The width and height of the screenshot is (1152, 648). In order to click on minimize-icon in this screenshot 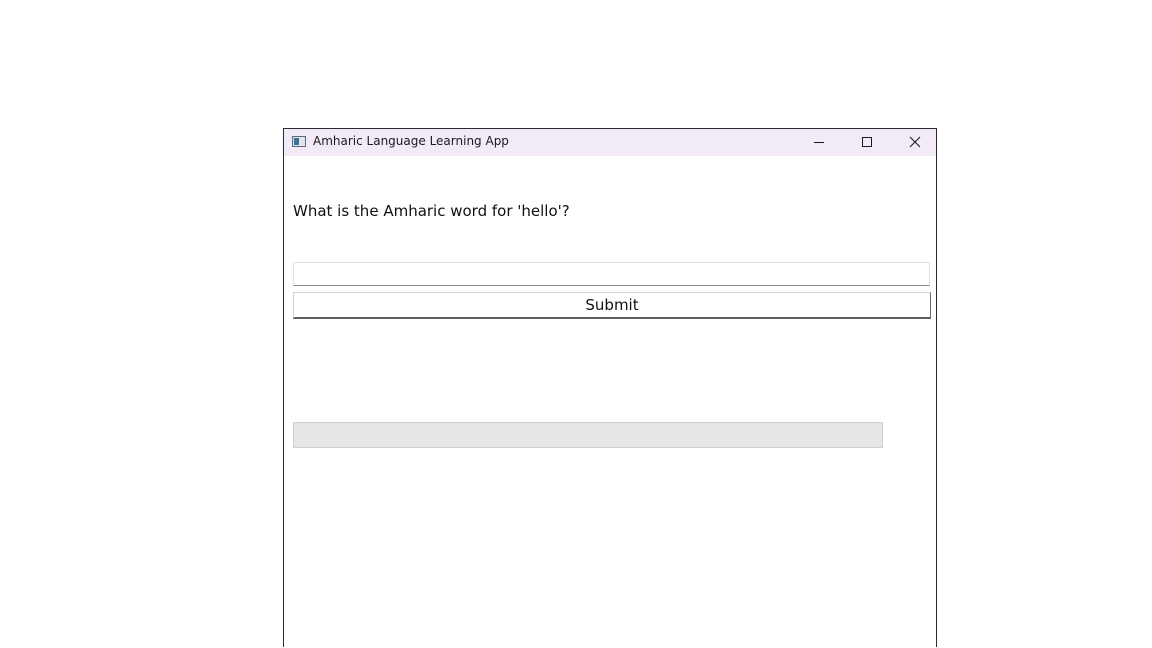, I will do `click(819, 142)`.